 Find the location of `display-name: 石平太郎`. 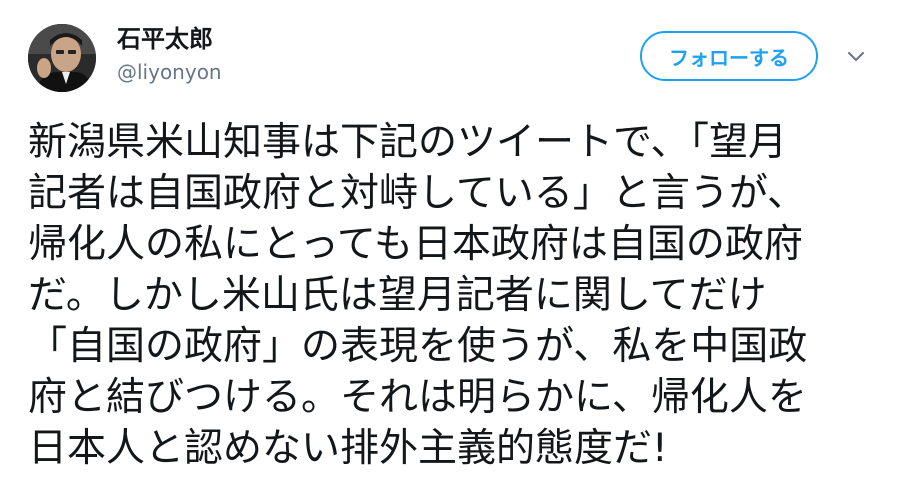

display-name: 石平太郎 is located at coordinates (165, 39).